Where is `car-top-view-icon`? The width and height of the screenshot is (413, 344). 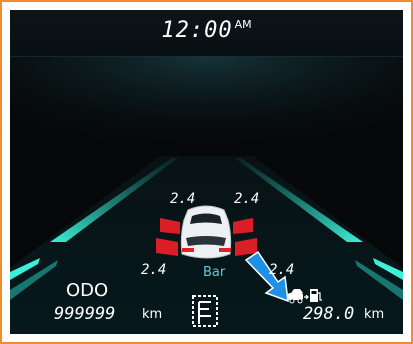
car-top-view-icon is located at coordinates (206, 232).